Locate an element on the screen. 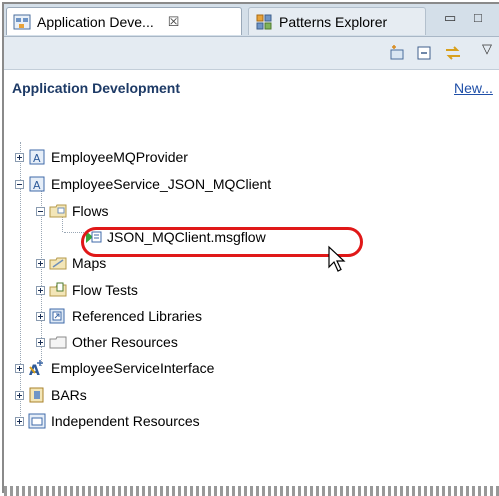  tree-item-flow-tests: Flow Tests is located at coordinates (87, 290).